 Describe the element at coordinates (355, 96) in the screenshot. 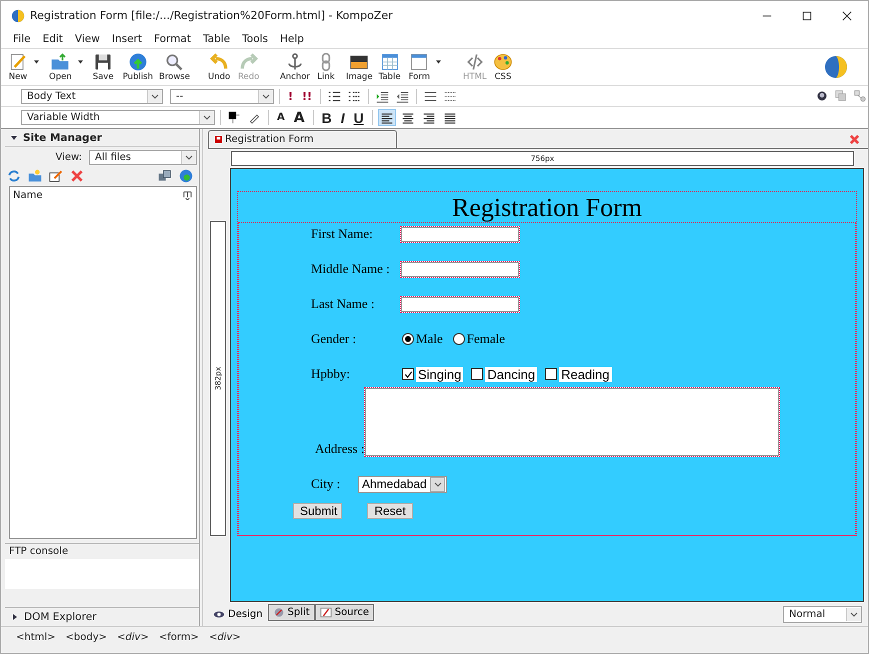

I see `bulleted-list-icon` at that location.